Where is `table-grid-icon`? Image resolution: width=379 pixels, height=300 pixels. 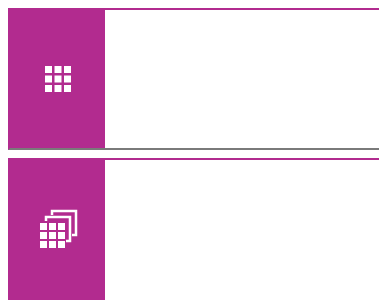
table-grid-icon is located at coordinates (57, 79).